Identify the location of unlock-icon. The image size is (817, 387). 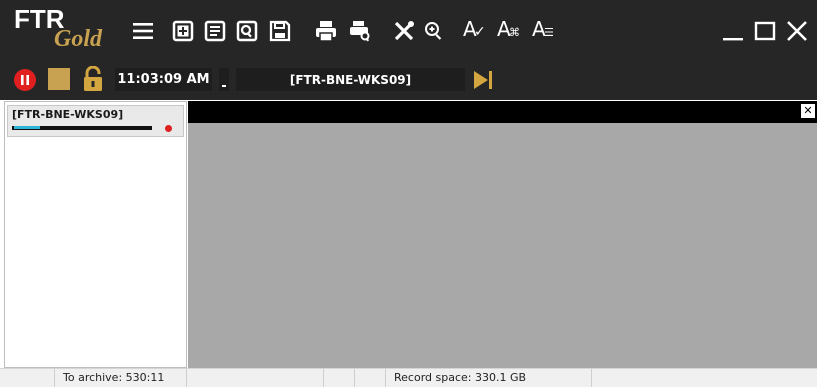
(93, 78).